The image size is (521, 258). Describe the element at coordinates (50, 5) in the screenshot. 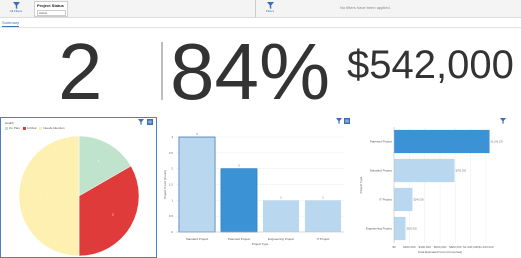

I see `project-status-label: Project Status` at that location.